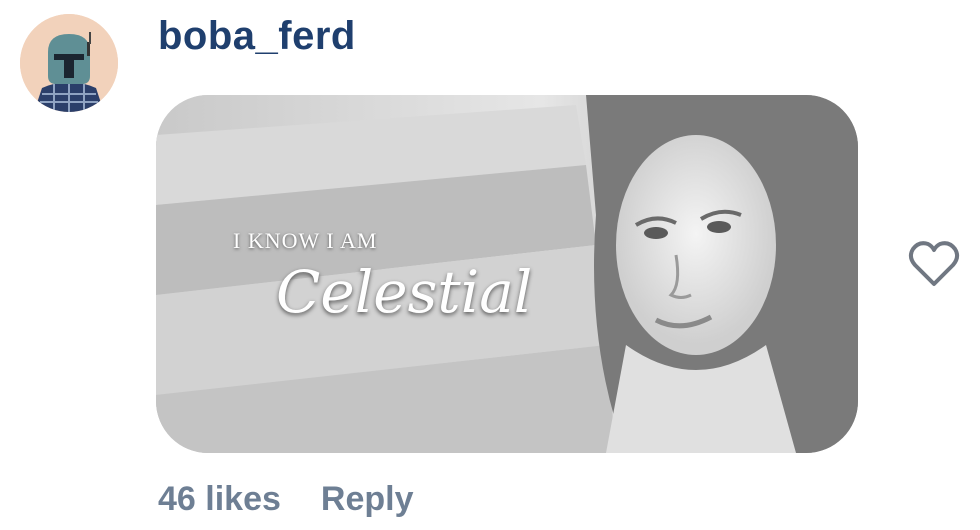  I want to click on gif-caption-line-1: I KNOW I AM, so click(305, 240).